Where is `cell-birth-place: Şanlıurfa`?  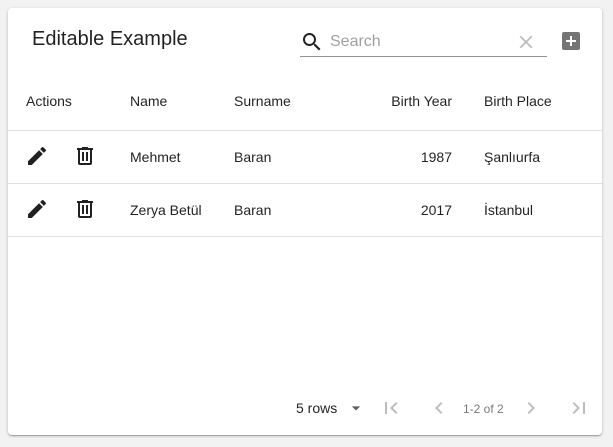 cell-birth-place: Şanlıurfa is located at coordinates (512, 157).